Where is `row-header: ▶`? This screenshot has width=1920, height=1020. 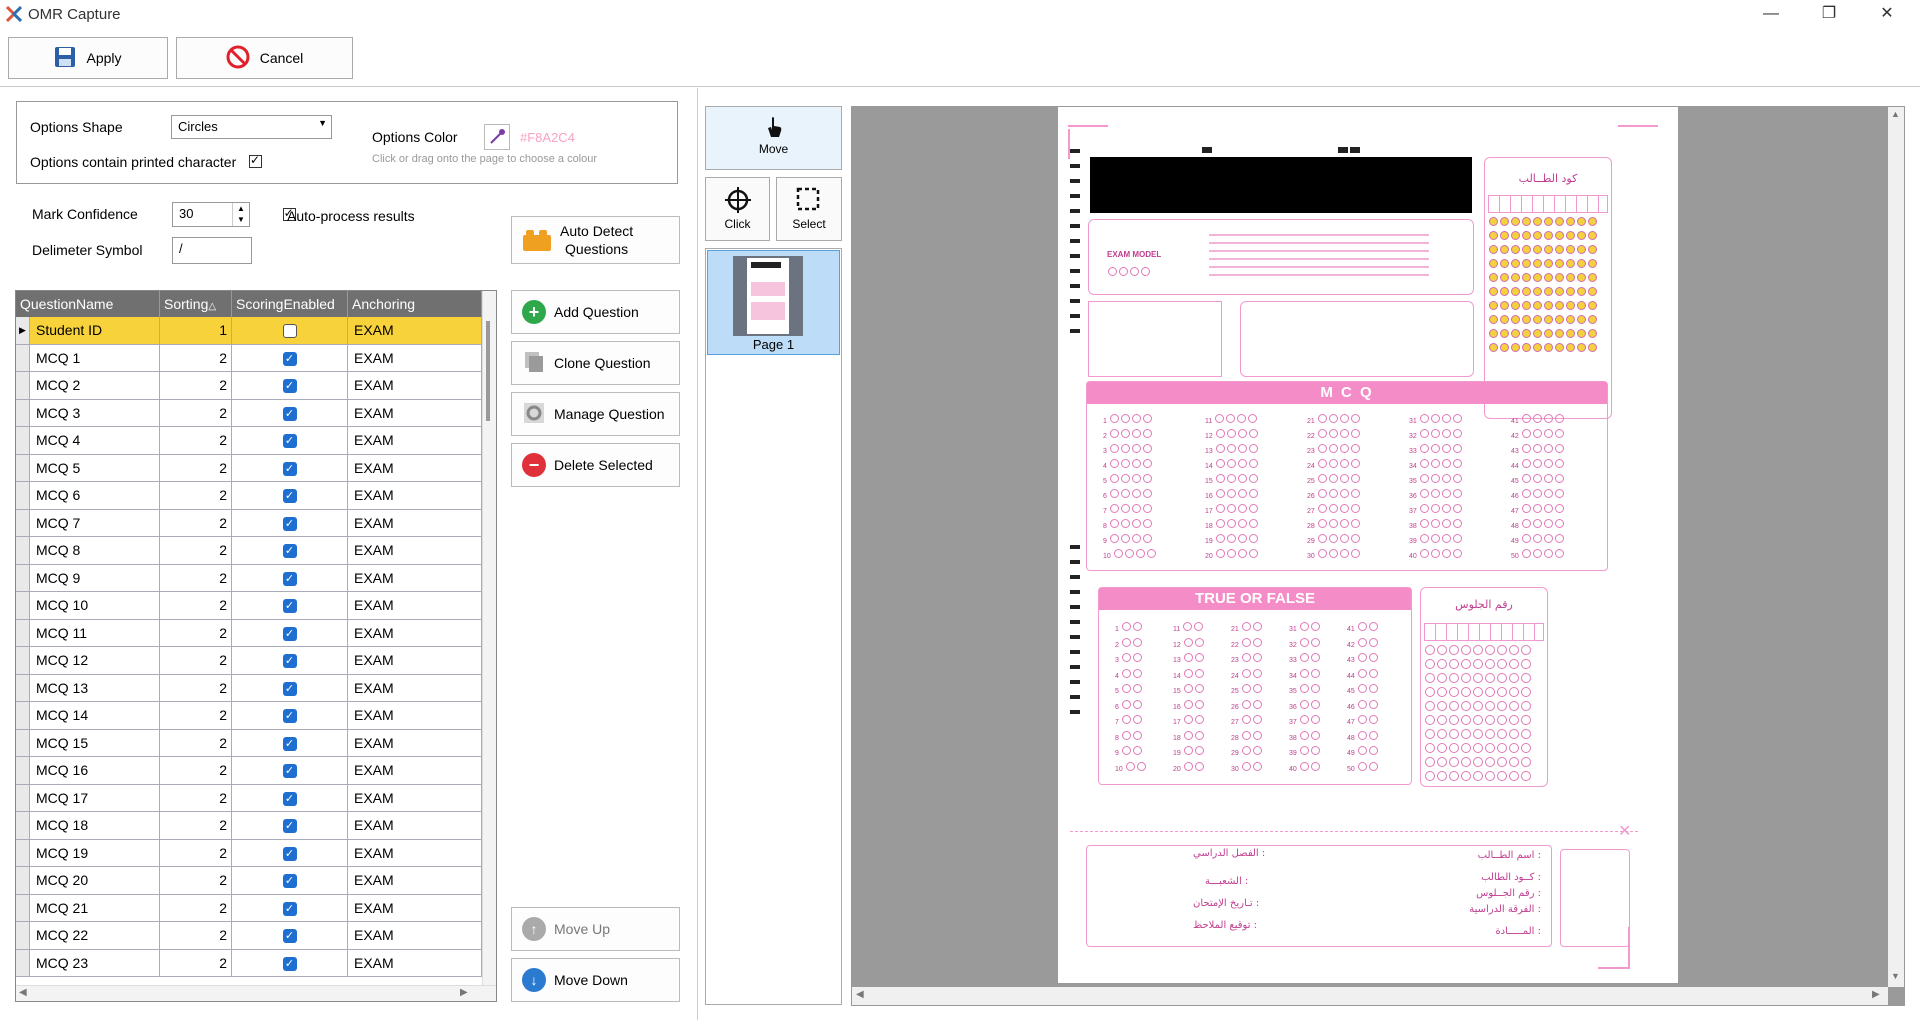 row-header: ▶ is located at coordinates (23, 330).